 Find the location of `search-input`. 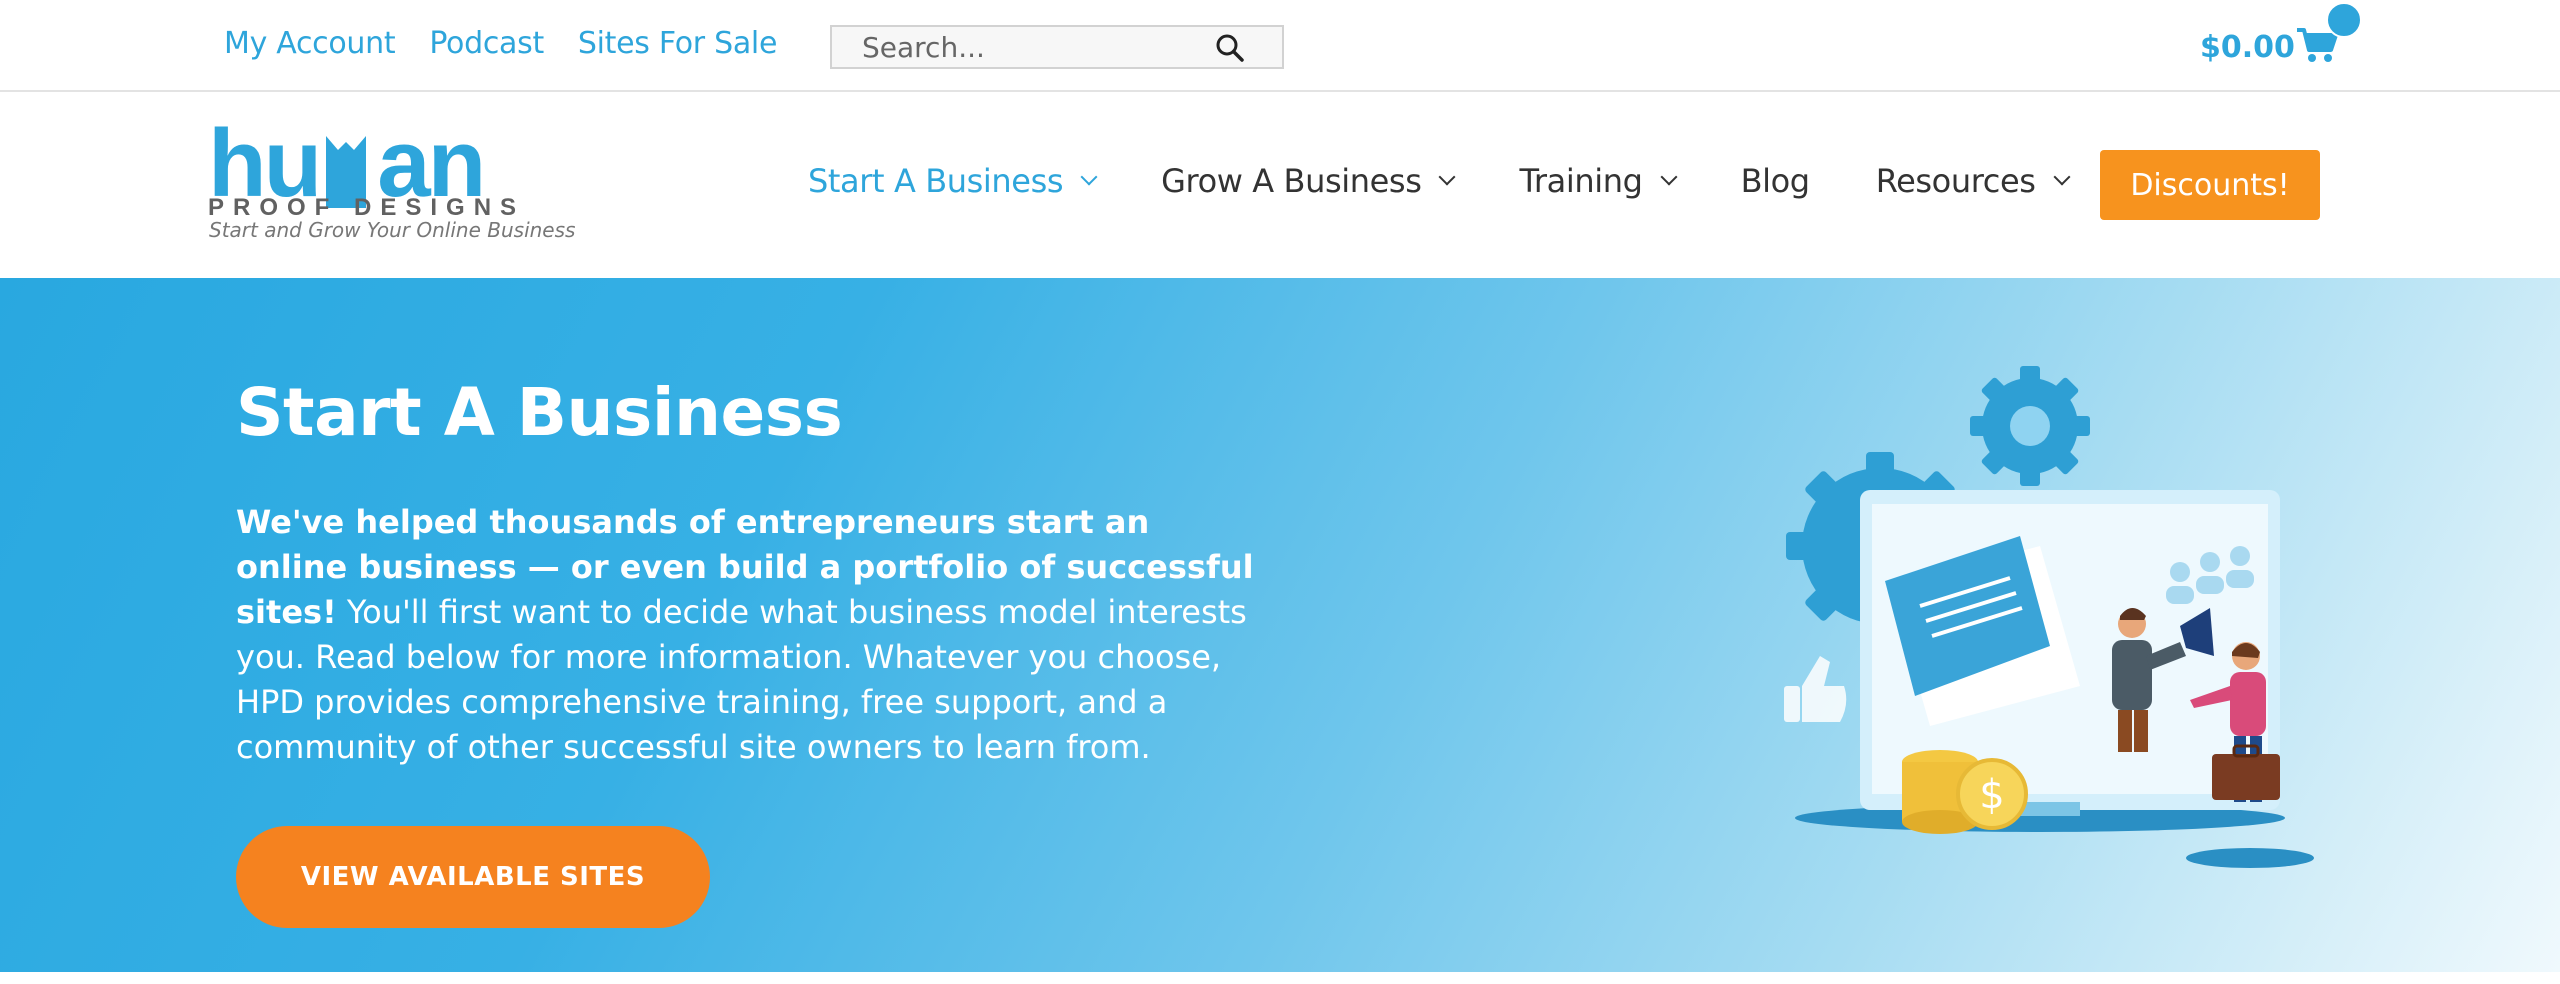

search-input is located at coordinates (1022, 47).